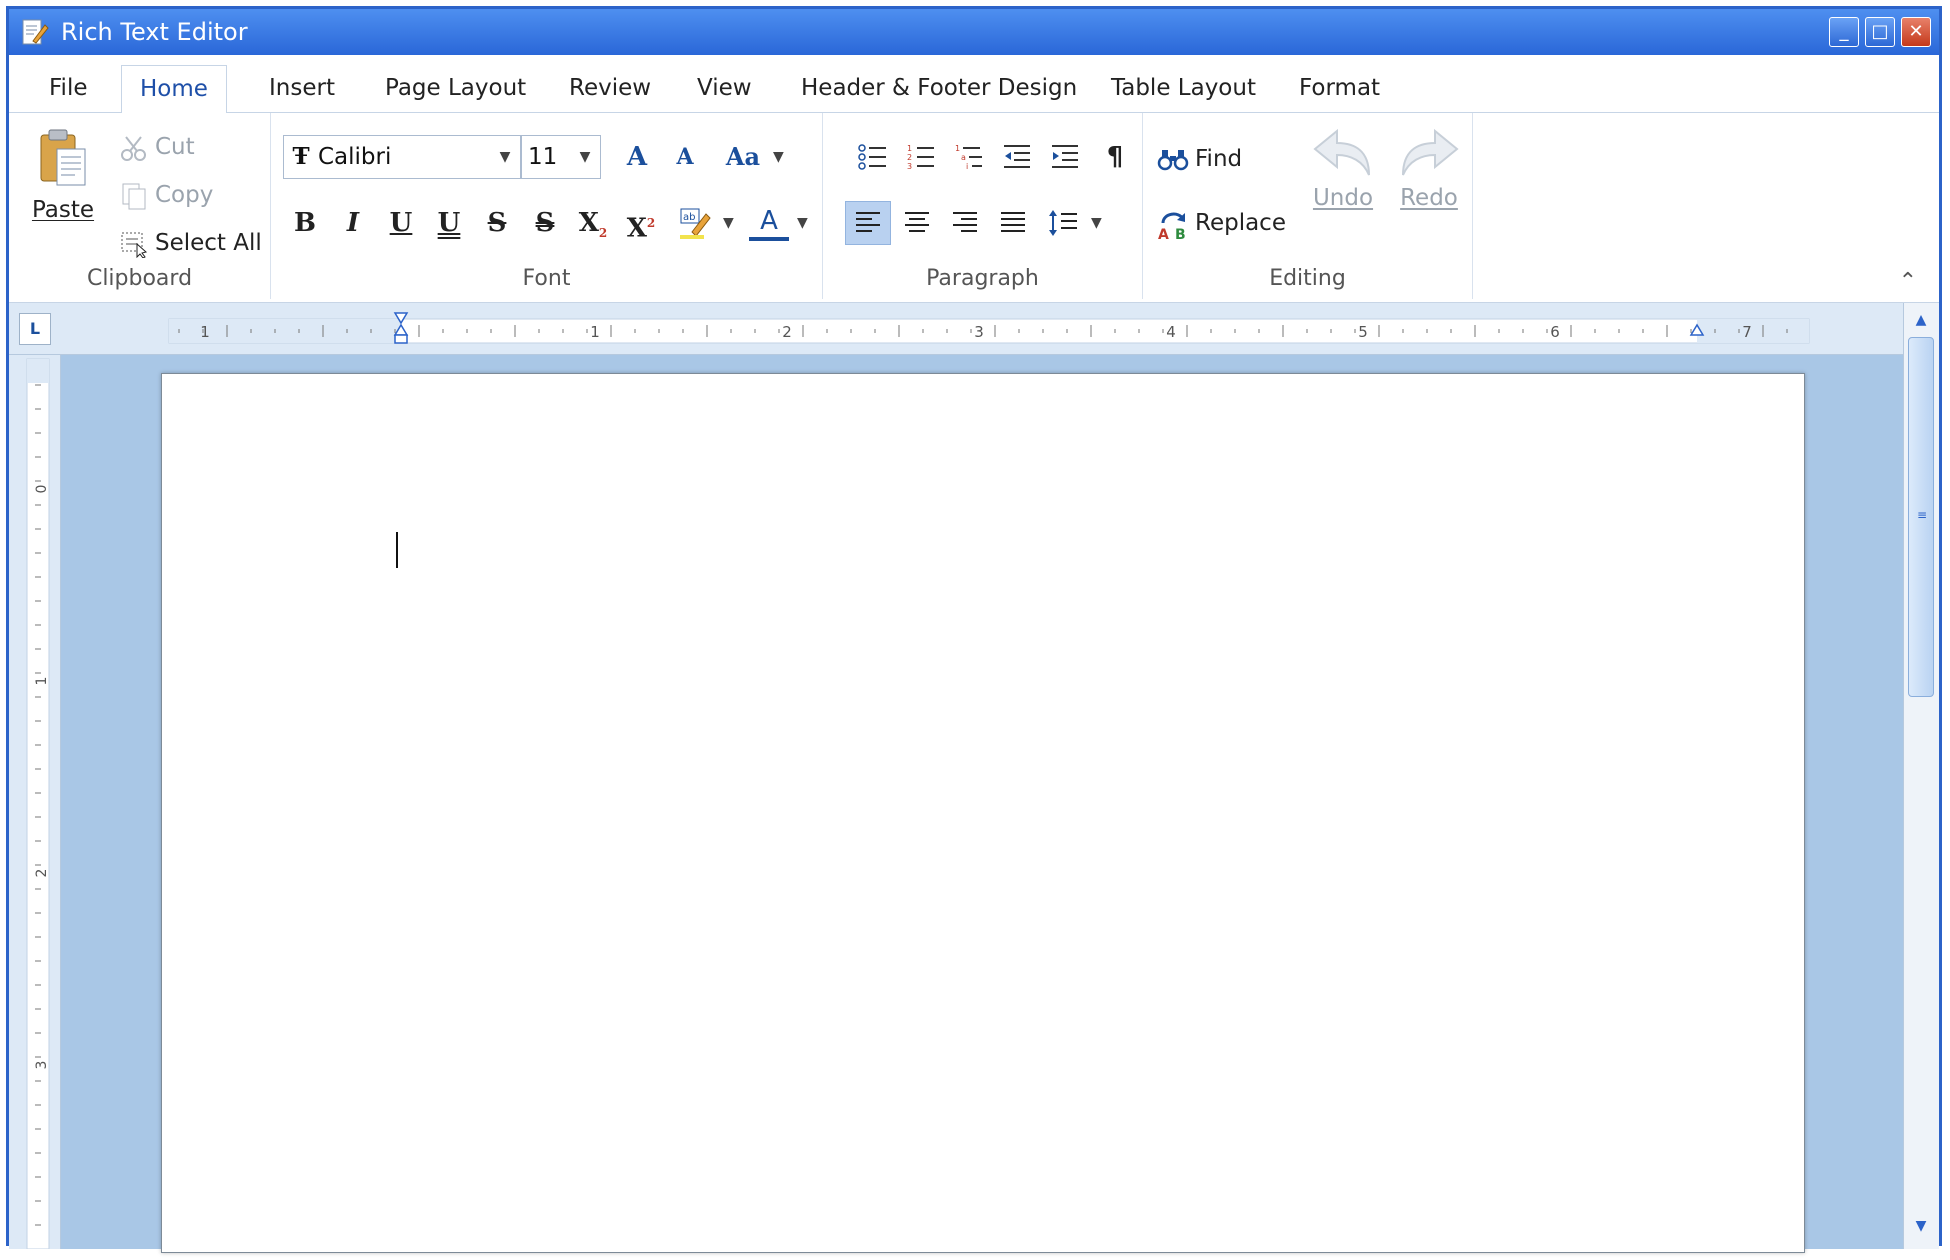  What do you see at coordinates (174, 89) in the screenshot?
I see `tab-home: Home` at bounding box center [174, 89].